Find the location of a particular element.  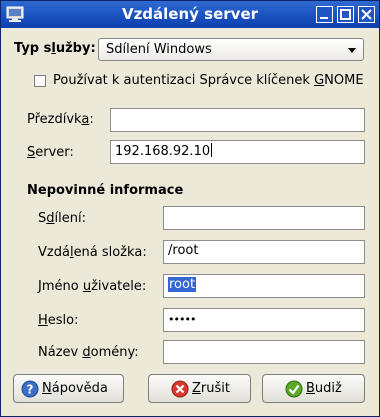

close-icon is located at coordinates (366, 14).